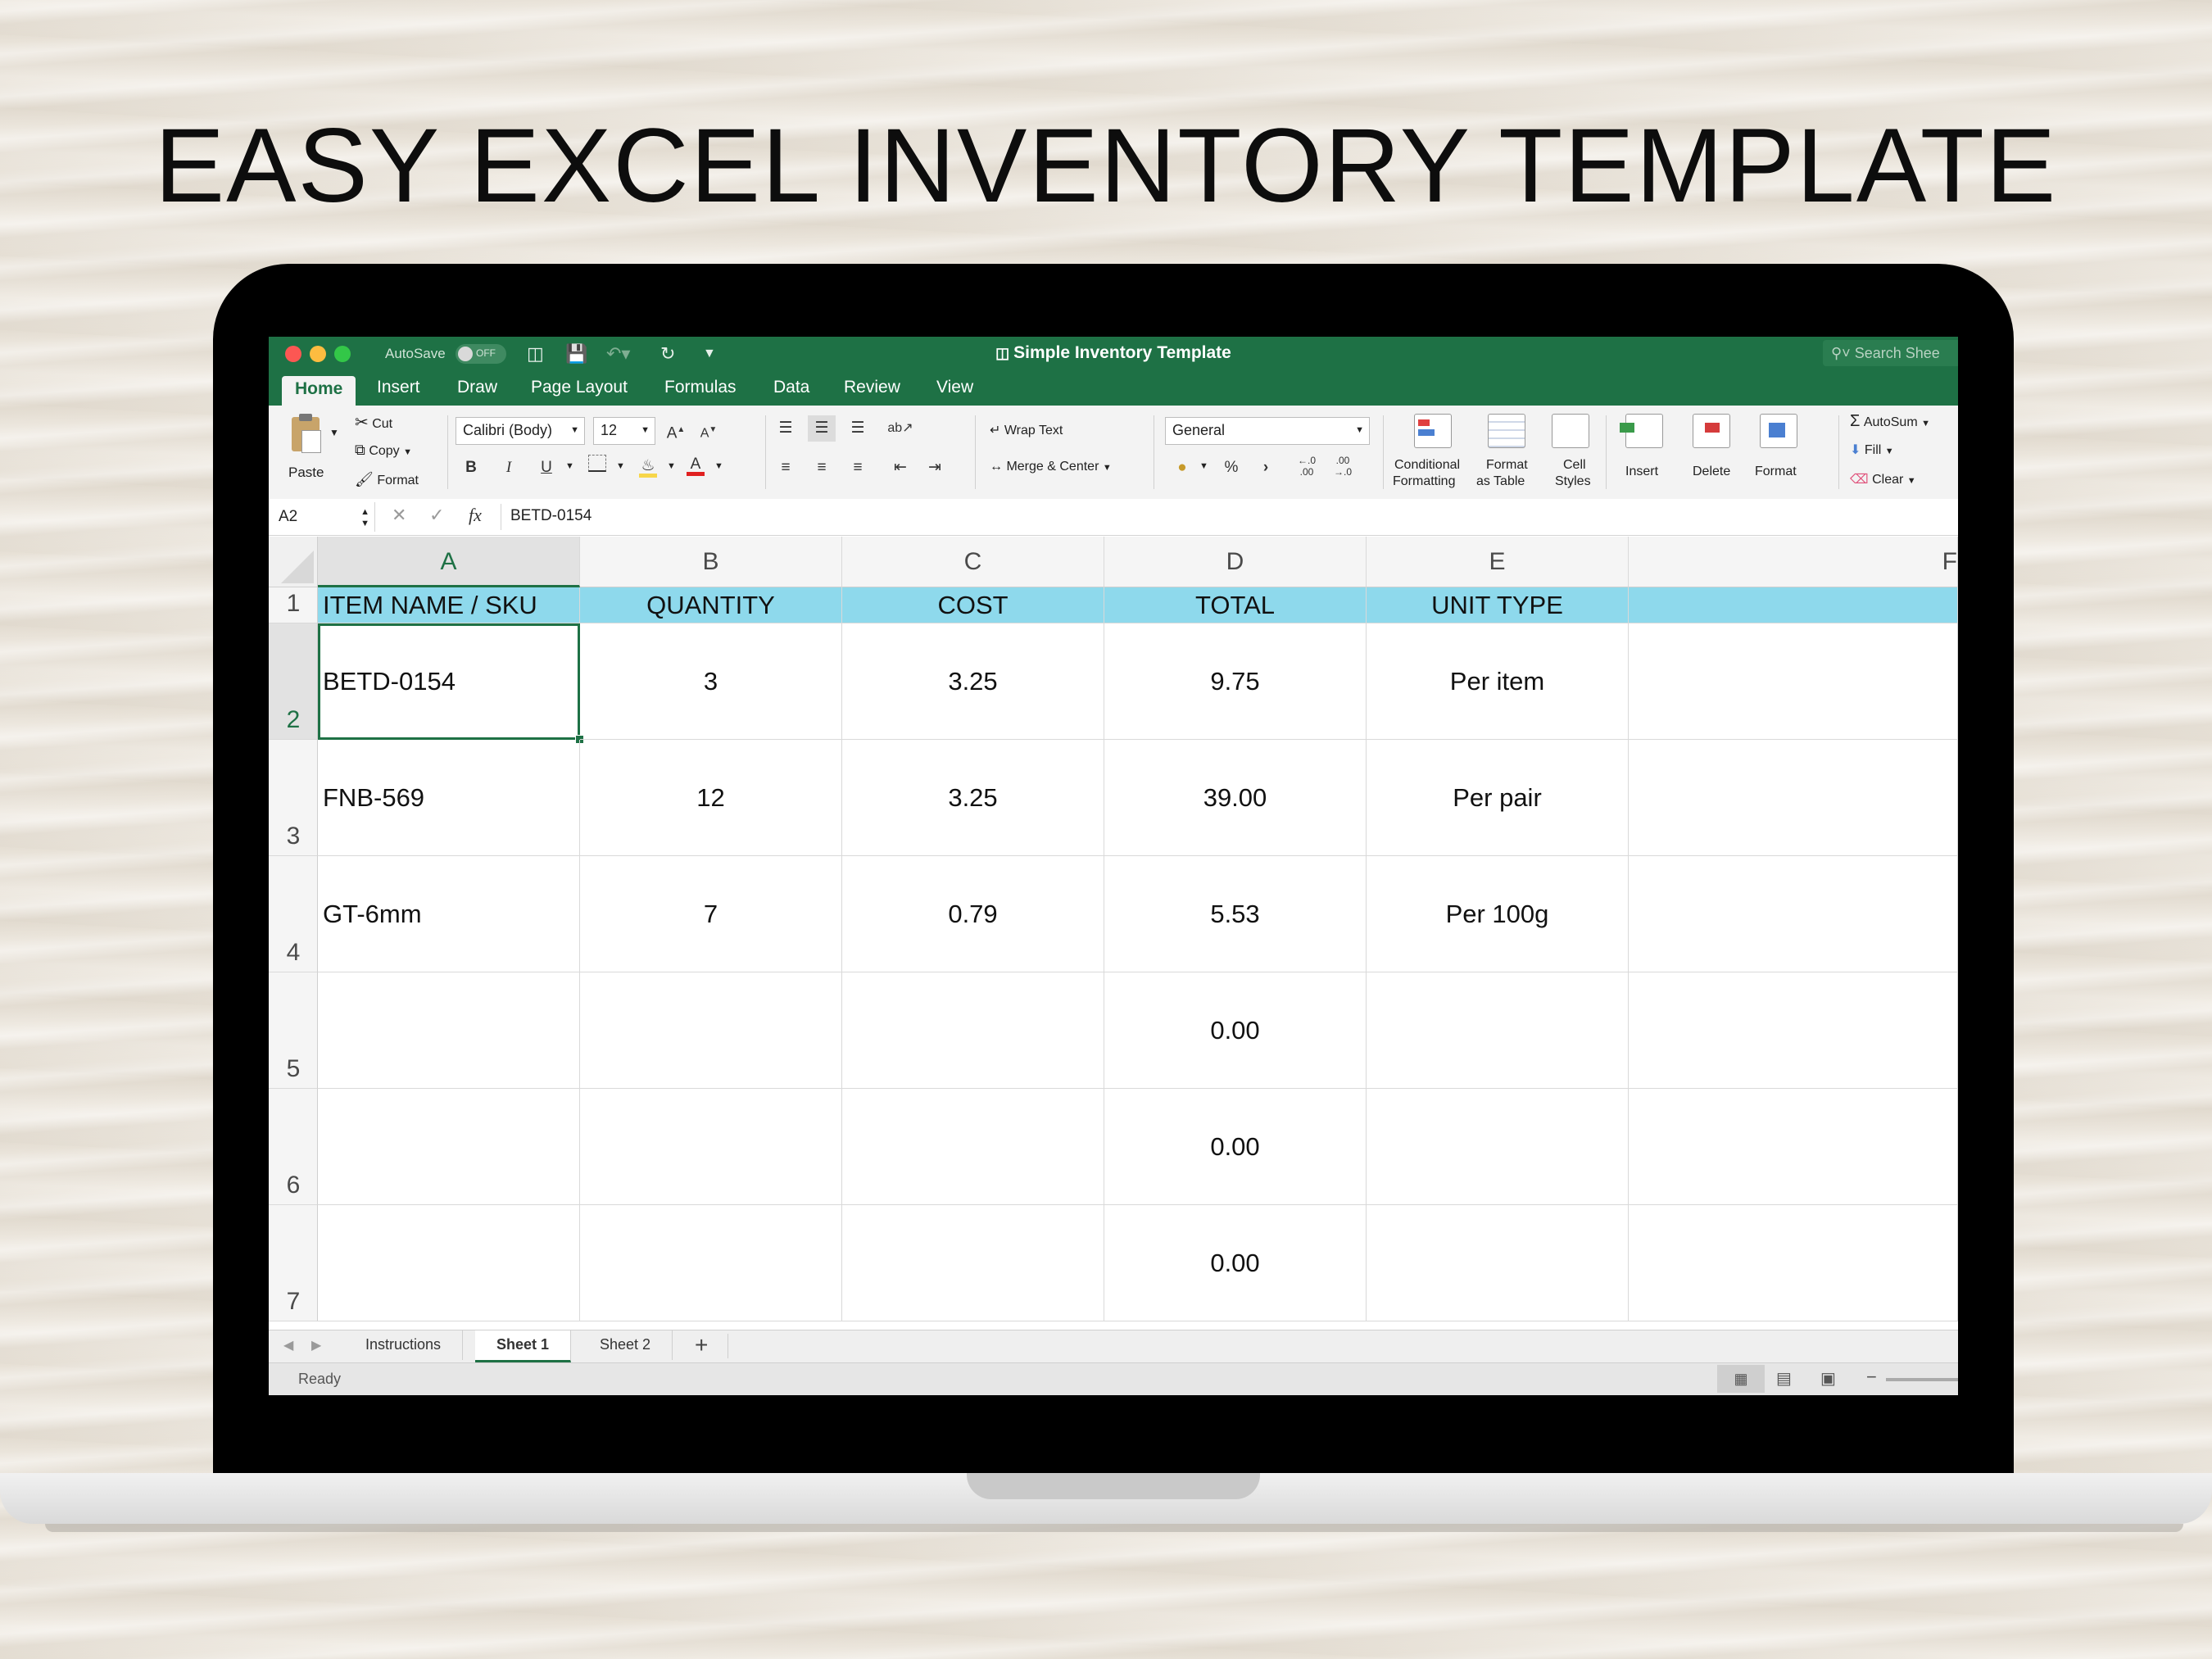 The height and width of the screenshot is (1659, 2212). What do you see at coordinates (701, 1345) in the screenshot?
I see `add-sheet-button: +` at bounding box center [701, 1345].